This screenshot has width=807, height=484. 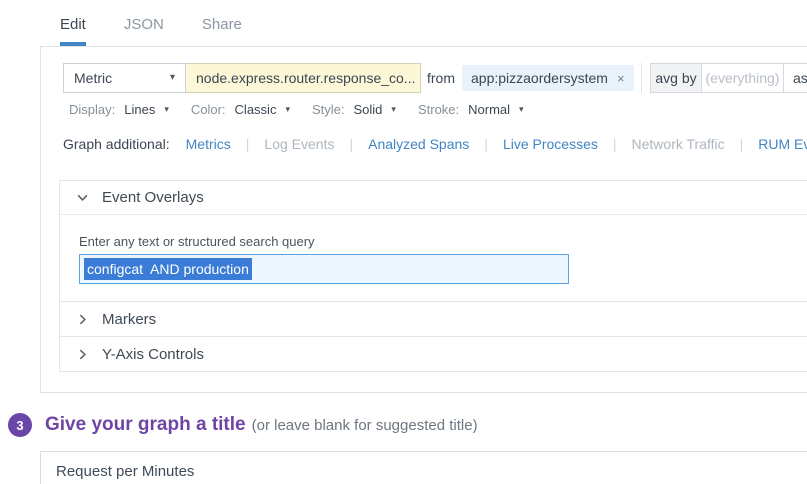 I want to click on scope-input: app:pizzaordersystem ×, so click(x=552, y=78).